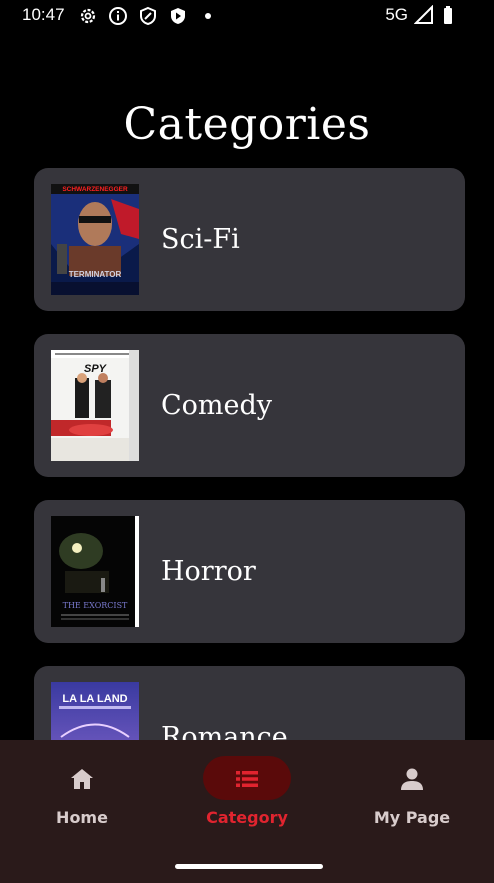 Image resolution: width=494 pixels, height=883 pixels. What do you see at coordinates (118, 16) in the screenshot?
I see `info-icon` at bounding box center [118, 16].